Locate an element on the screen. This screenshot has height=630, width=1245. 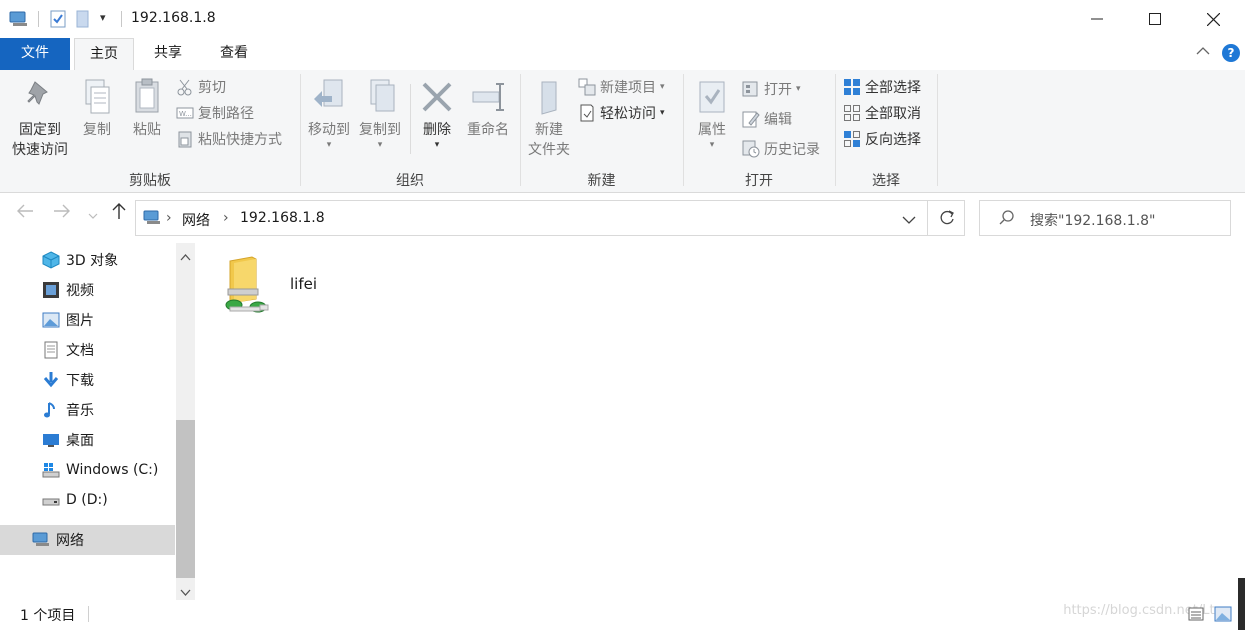
properties-check-icon is located at coordinates (58, 21).